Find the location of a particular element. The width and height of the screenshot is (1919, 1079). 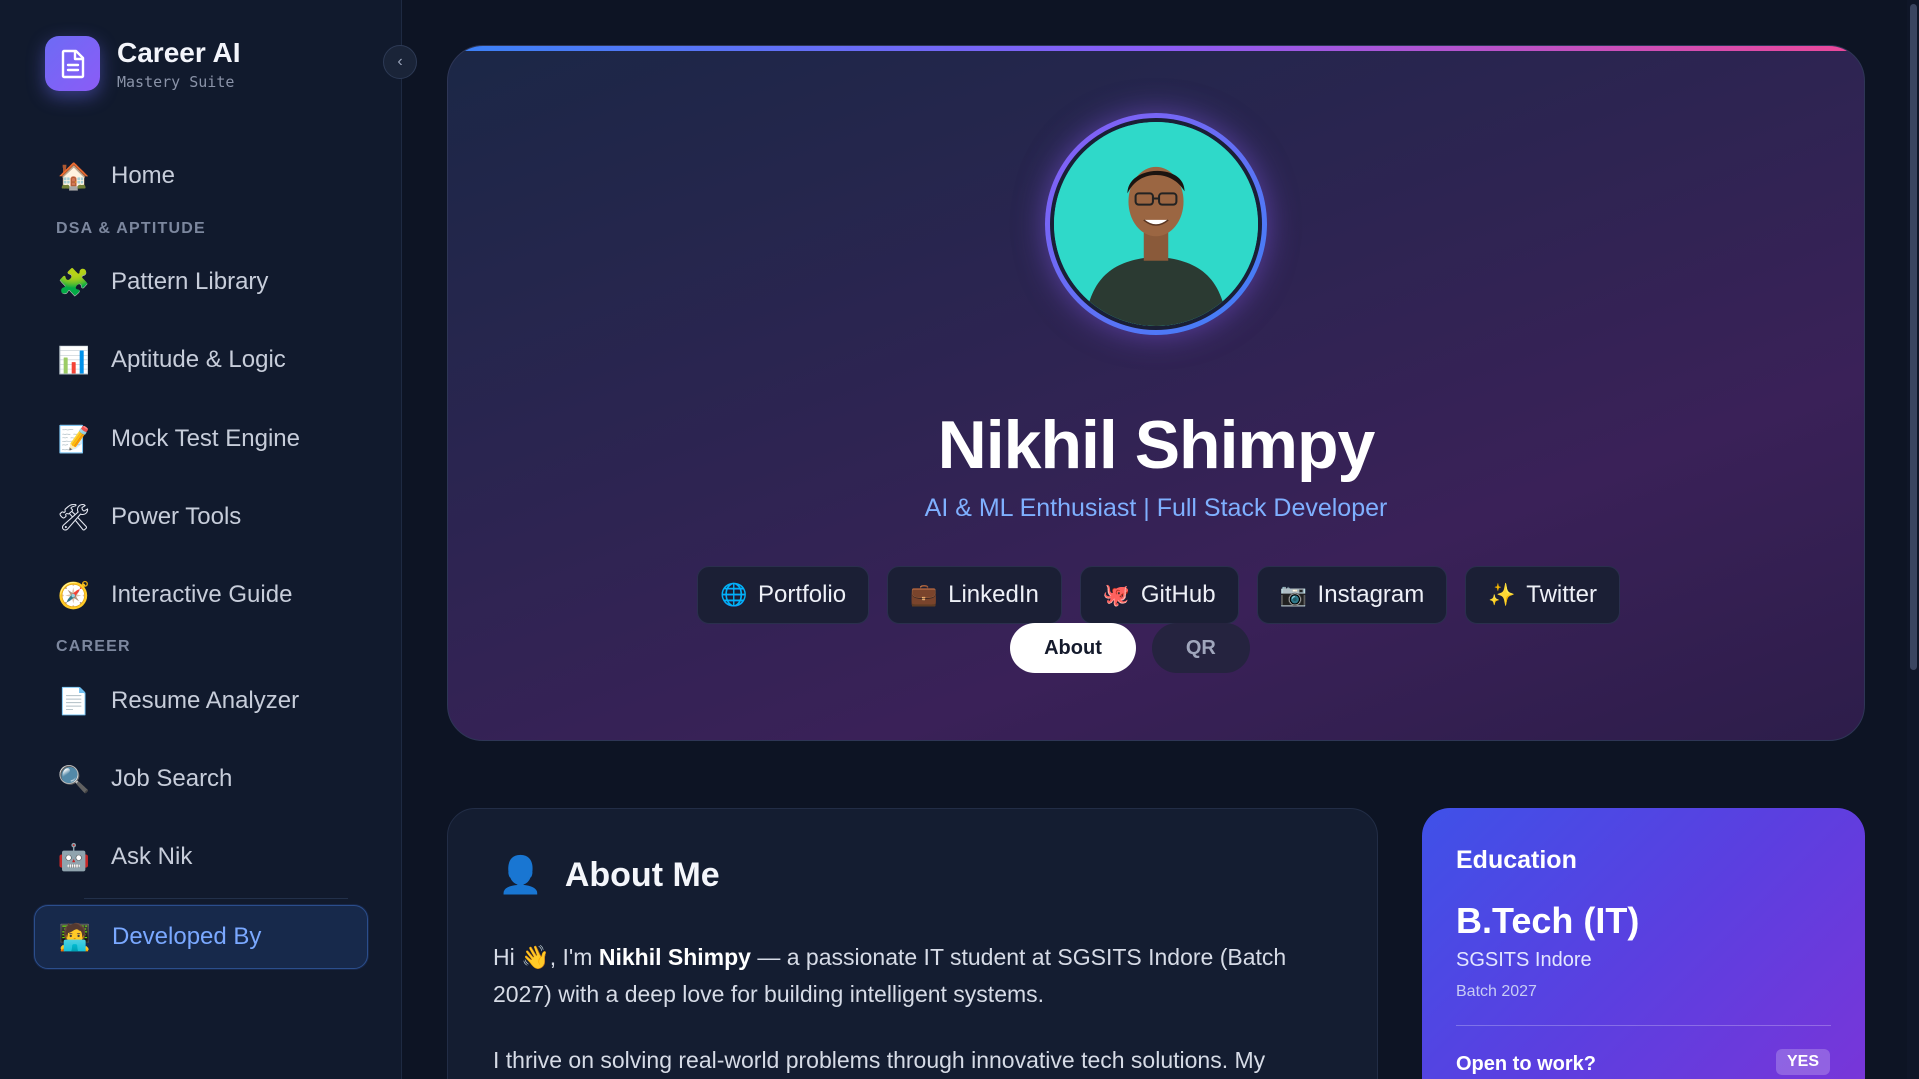

camera-icon: 📷 is located at coordinates (1293, 594).